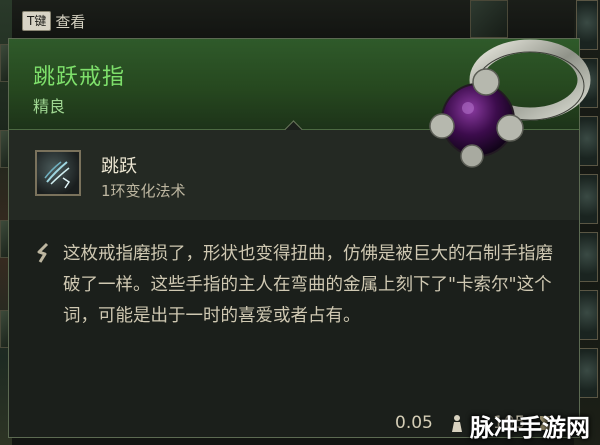 This screenshot has width=600, height=445. I want to click on watermark: 脉冲手游网, so click(530, 428).